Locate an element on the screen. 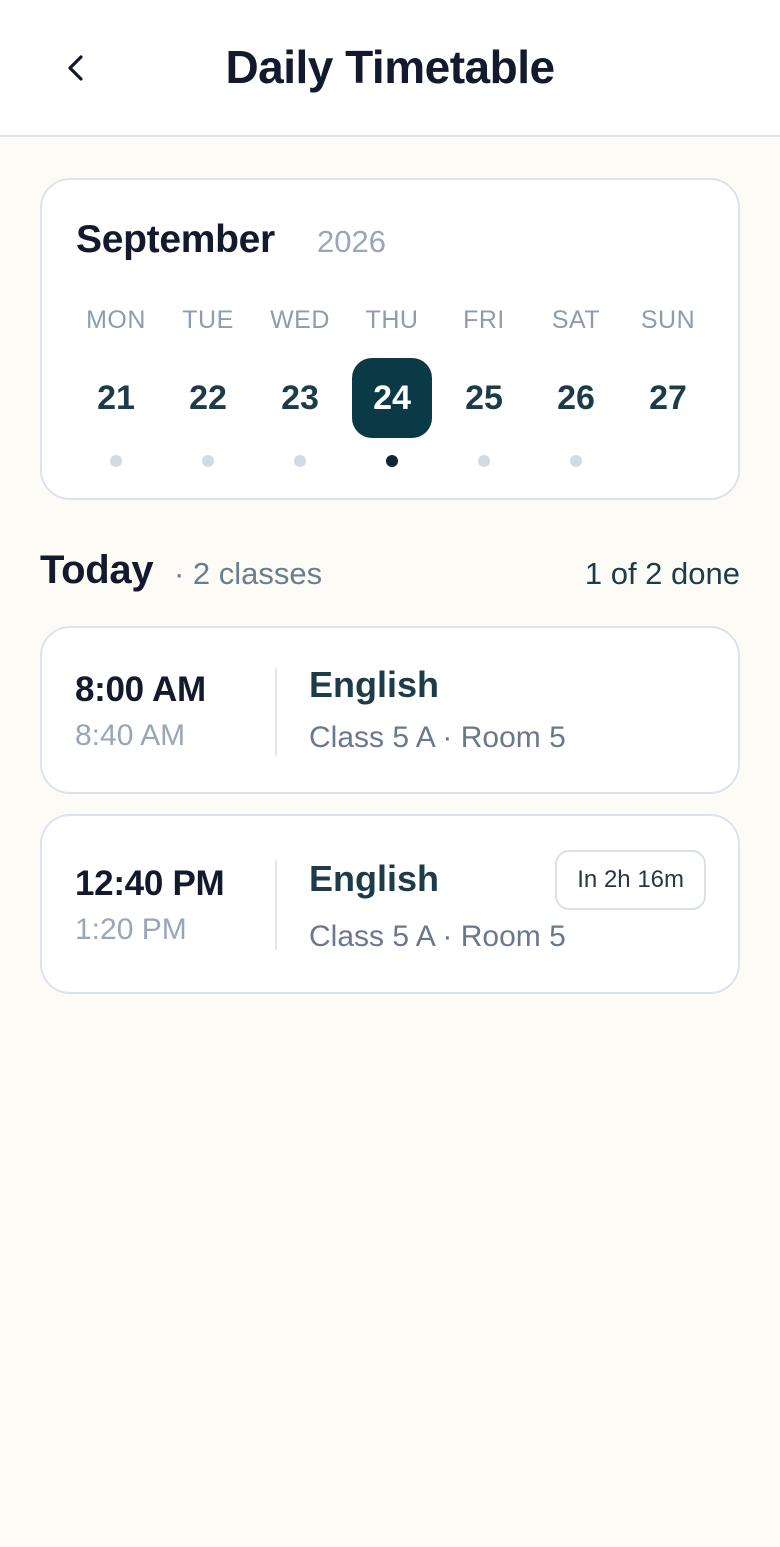 This screenshot has height=1547, width=780. section-title: Today is located at coordinates (97, 570).